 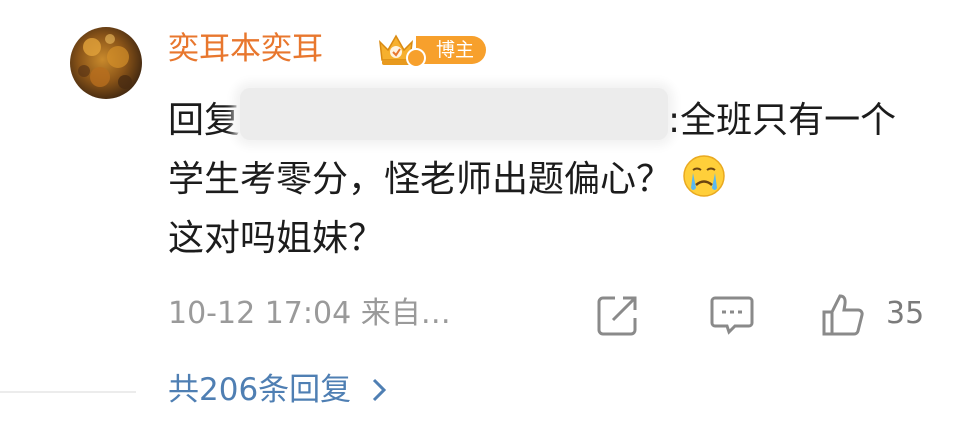 What do you see at coordinates (204, 120) in the screenshot?
I see `reply-prefix: 回复` at bounding box center [204, 120].